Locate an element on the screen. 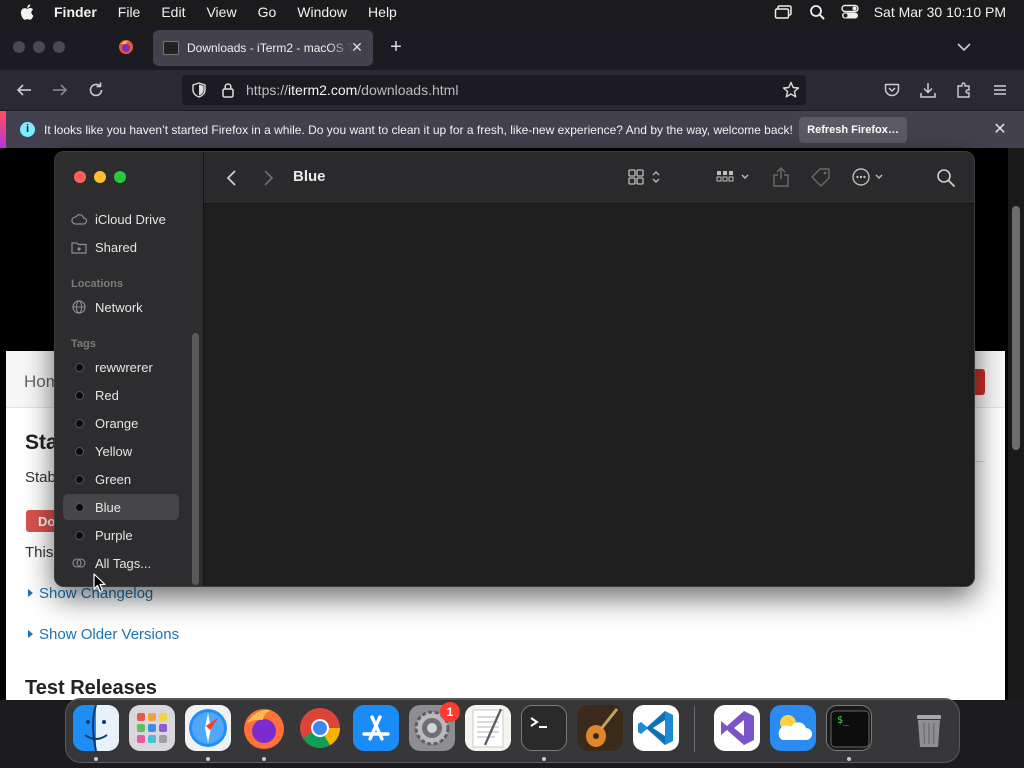  menu-window: Window is located at coordinates (322, 12).